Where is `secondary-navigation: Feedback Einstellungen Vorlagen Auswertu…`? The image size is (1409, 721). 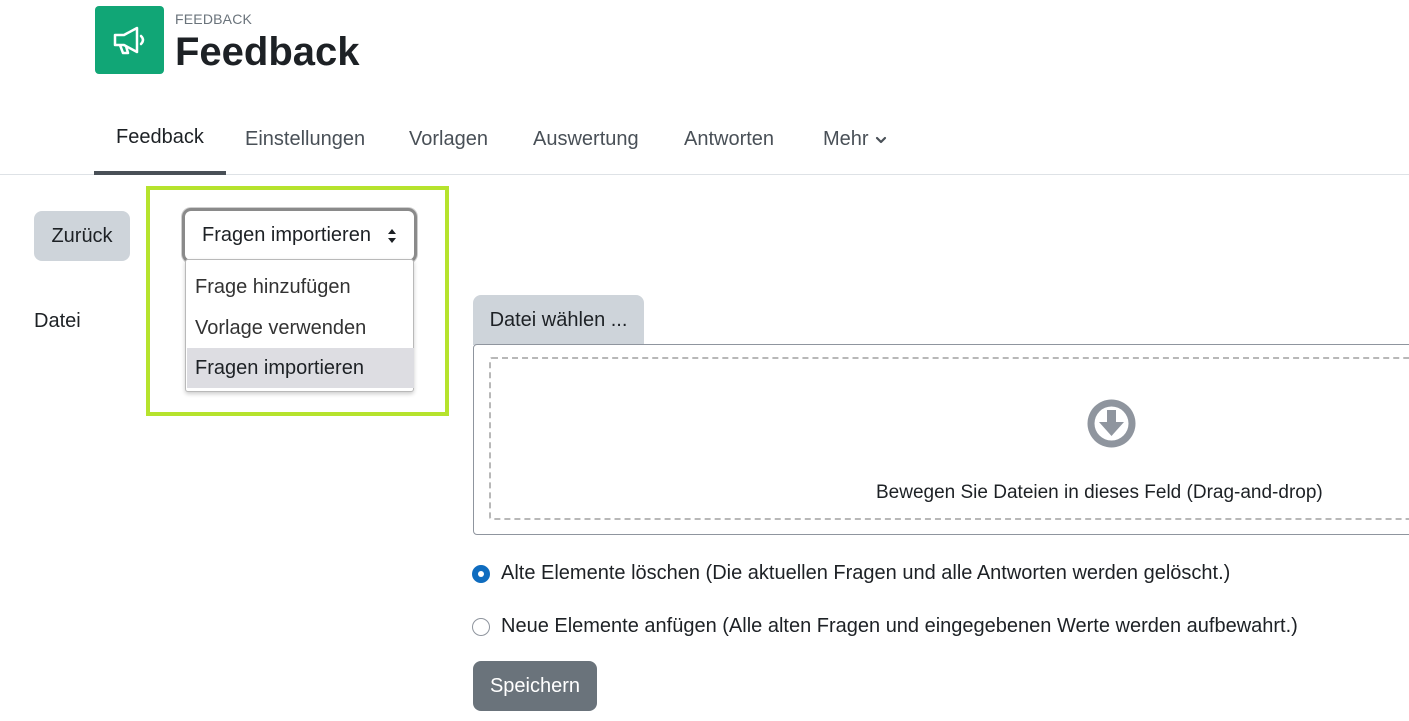
secondary-navigation: Feedback Einstellungen Vorlagen Auswertu… is located at coordinates (704, 139).